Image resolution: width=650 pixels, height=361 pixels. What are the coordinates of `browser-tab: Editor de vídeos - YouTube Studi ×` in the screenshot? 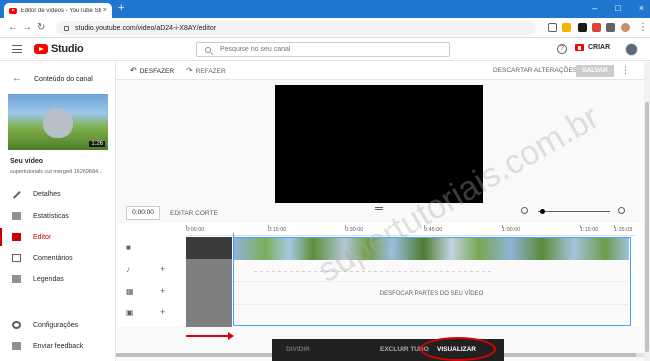 It's located at (58, 10).